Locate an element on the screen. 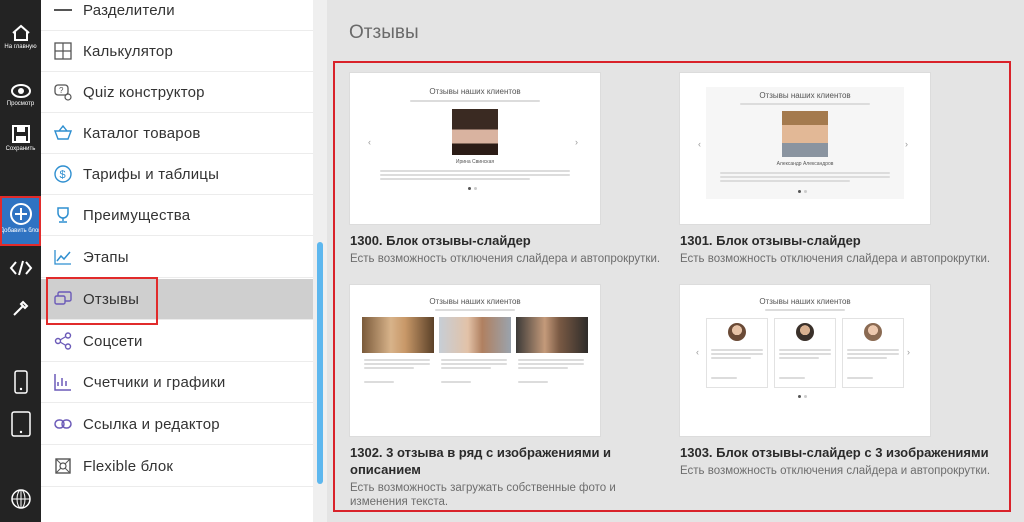 This screenshot has width=1024, height=522. block-preview: Отзывы наших клиентов Ирина Свинская ‹ › is located at coordinates (475, 148).